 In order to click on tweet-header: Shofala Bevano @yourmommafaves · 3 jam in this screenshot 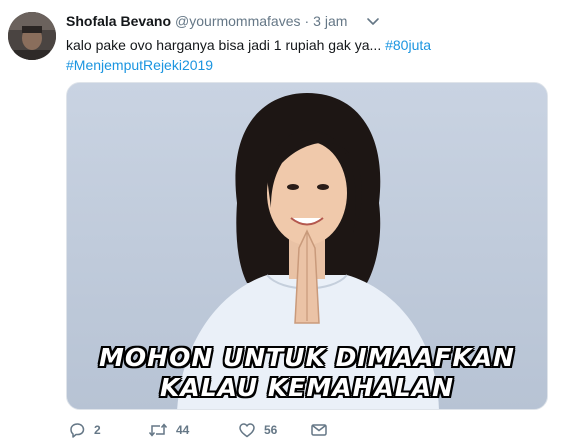, I will do `click(206, 23)`.